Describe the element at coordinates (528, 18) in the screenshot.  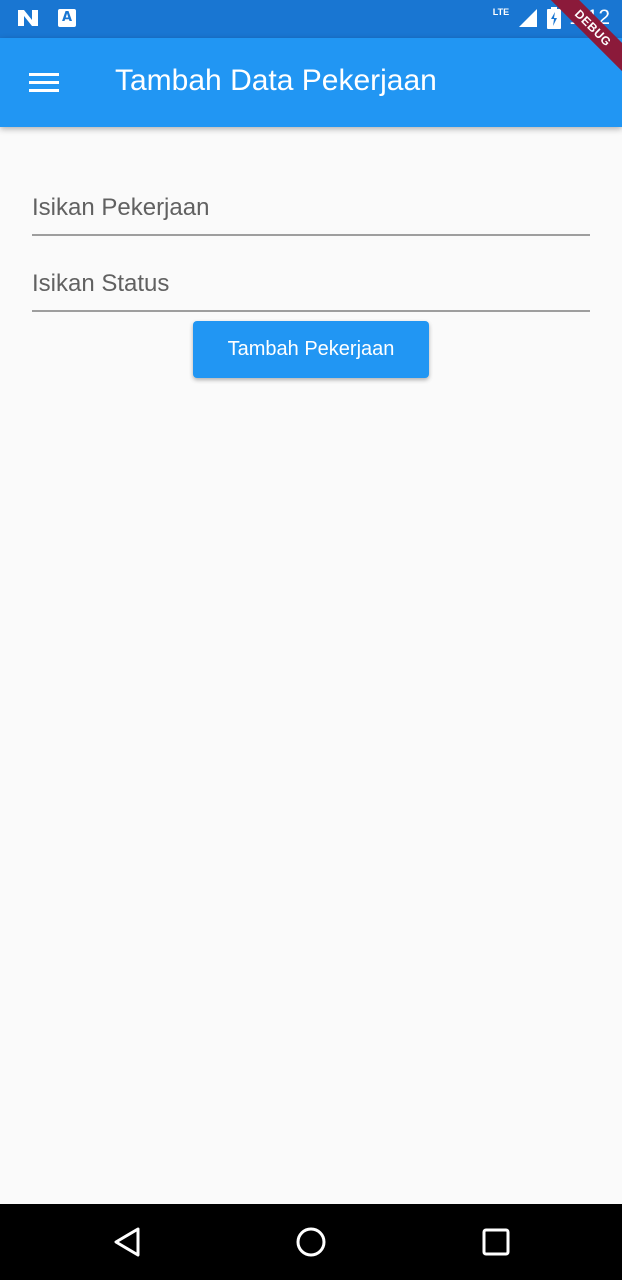
I see `signal-icon` at that location.